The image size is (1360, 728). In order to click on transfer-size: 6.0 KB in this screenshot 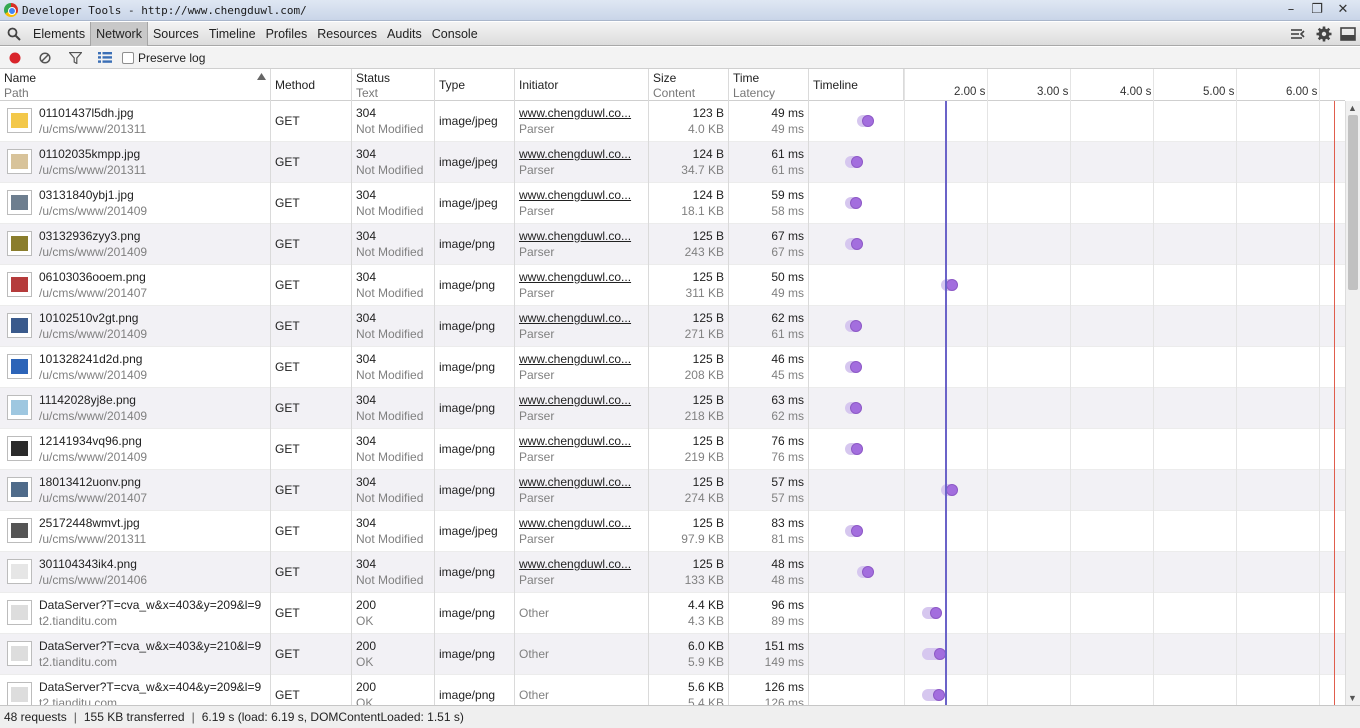, I will do `click(705, 646)`.